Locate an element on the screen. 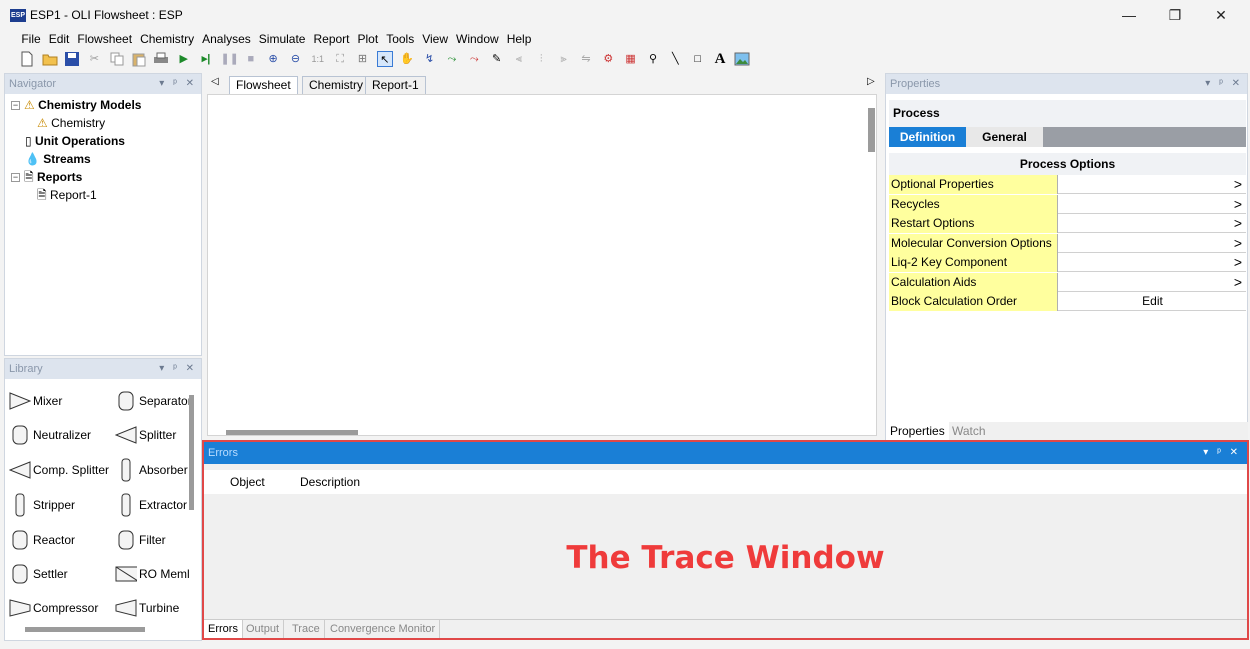 The width and height of the screenshot is (1250, 649). tab-output: Output is located at coordinates (263, 629).